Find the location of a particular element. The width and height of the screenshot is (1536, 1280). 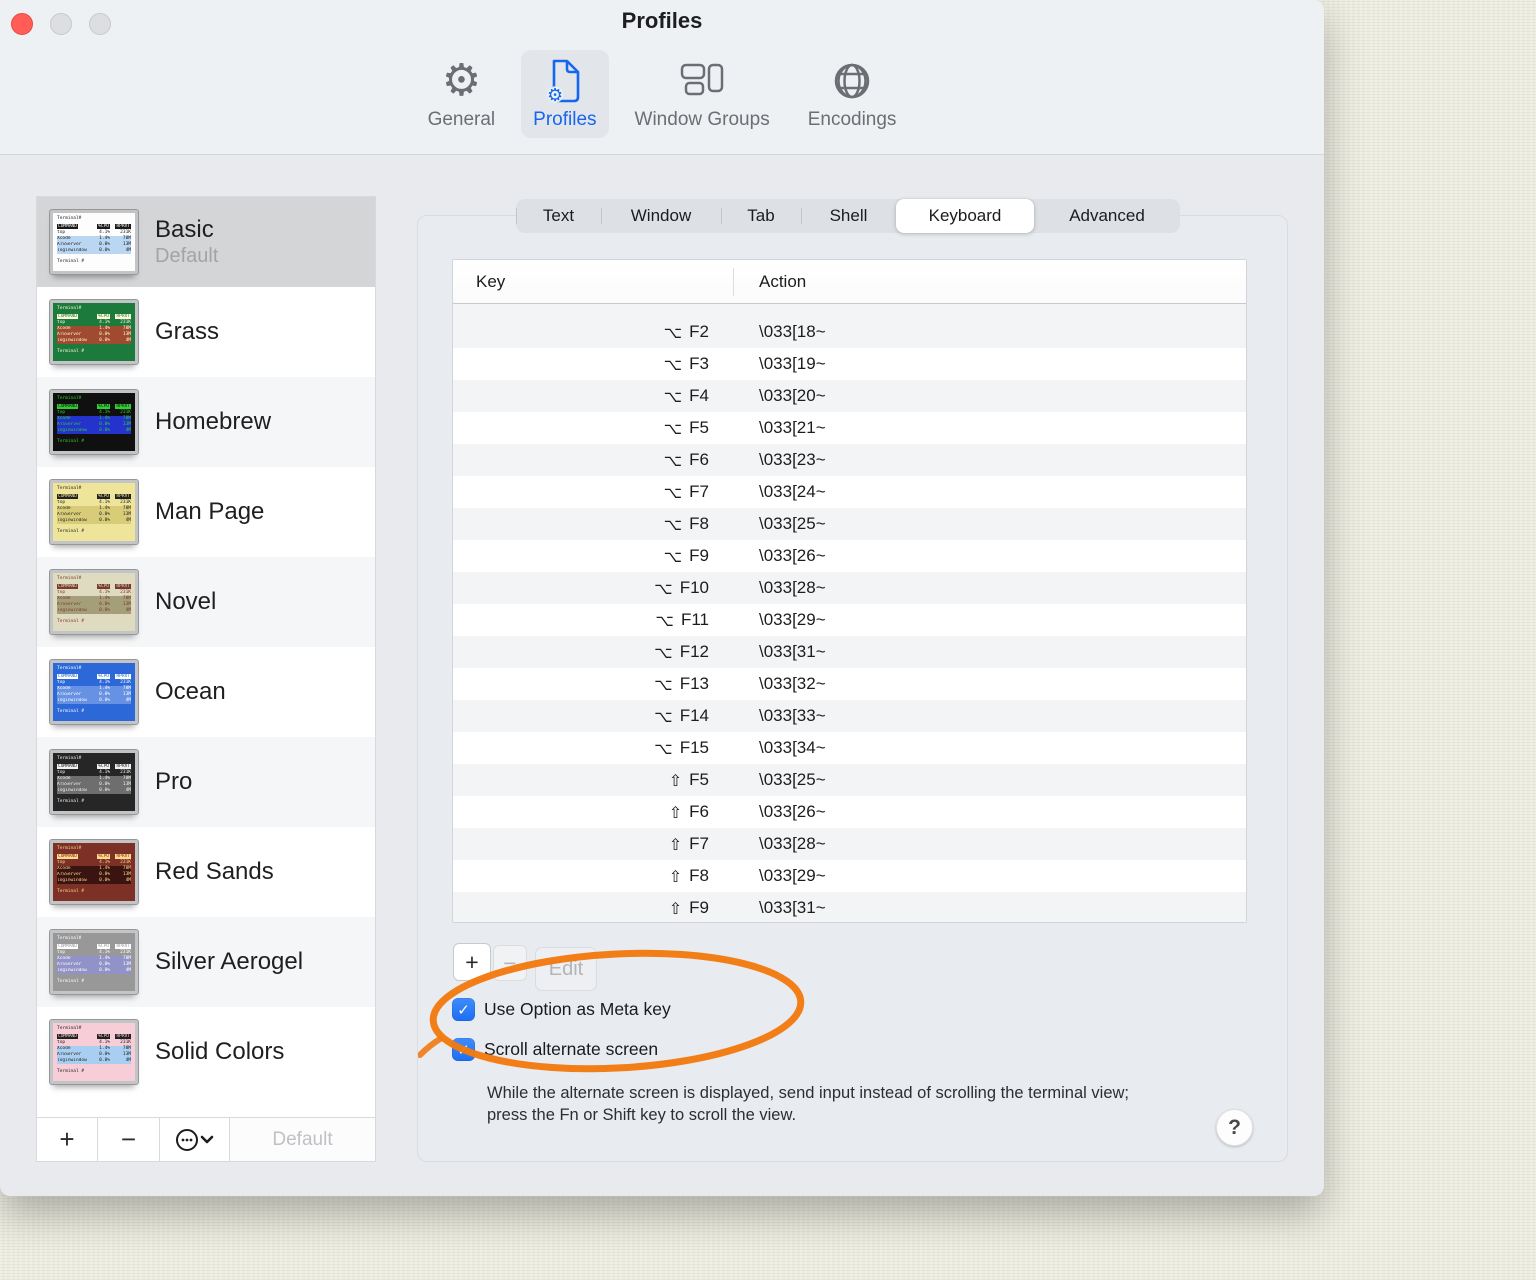

edit-binding-button: Edit is located at coordinates (566, 969).